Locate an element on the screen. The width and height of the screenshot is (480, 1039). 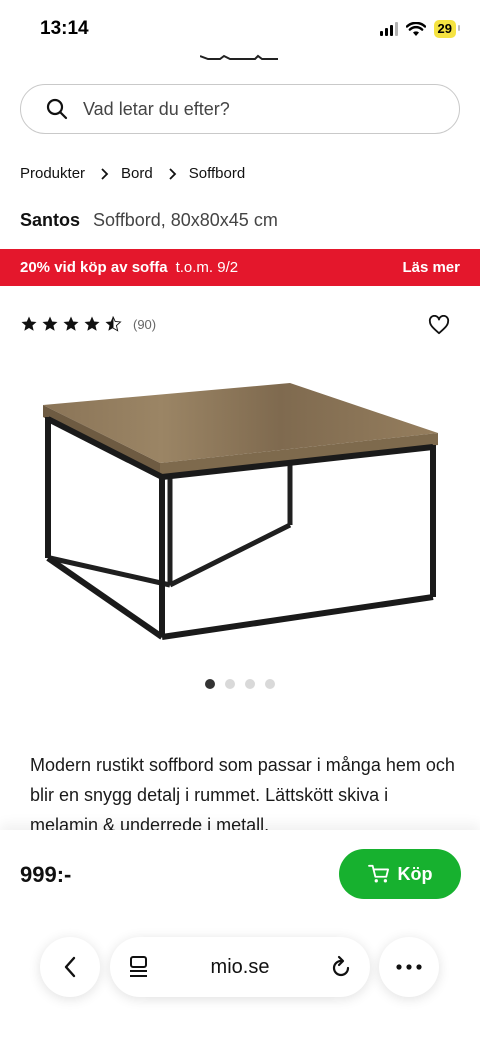
price: 999:- is located at coordinates (46, 874).